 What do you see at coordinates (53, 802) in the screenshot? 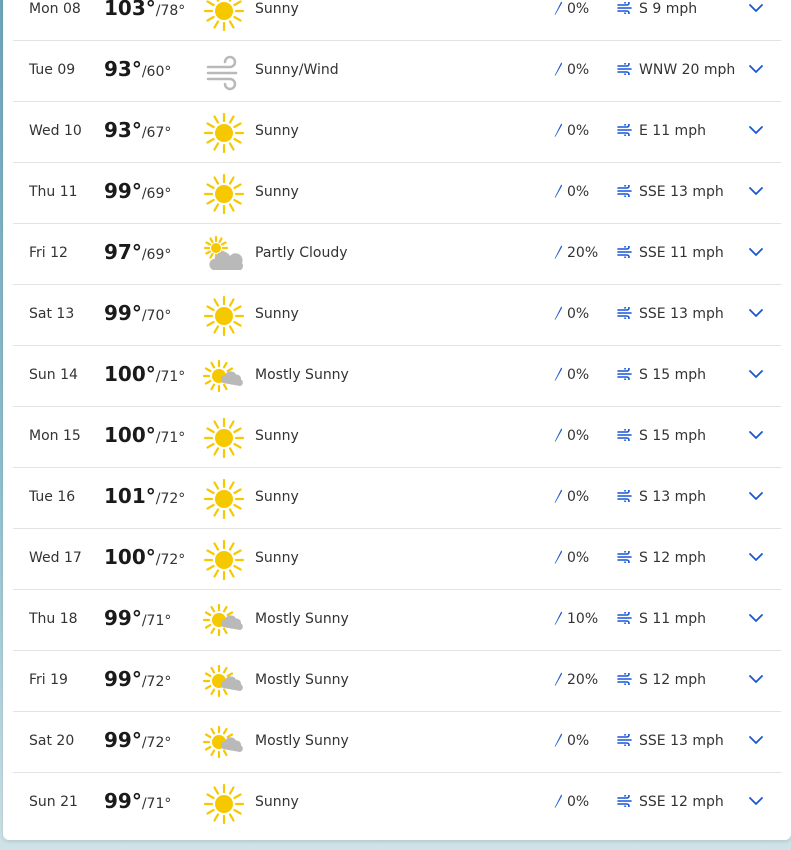
I see `day-label: Sun 21` at bounding box center [53, 802].